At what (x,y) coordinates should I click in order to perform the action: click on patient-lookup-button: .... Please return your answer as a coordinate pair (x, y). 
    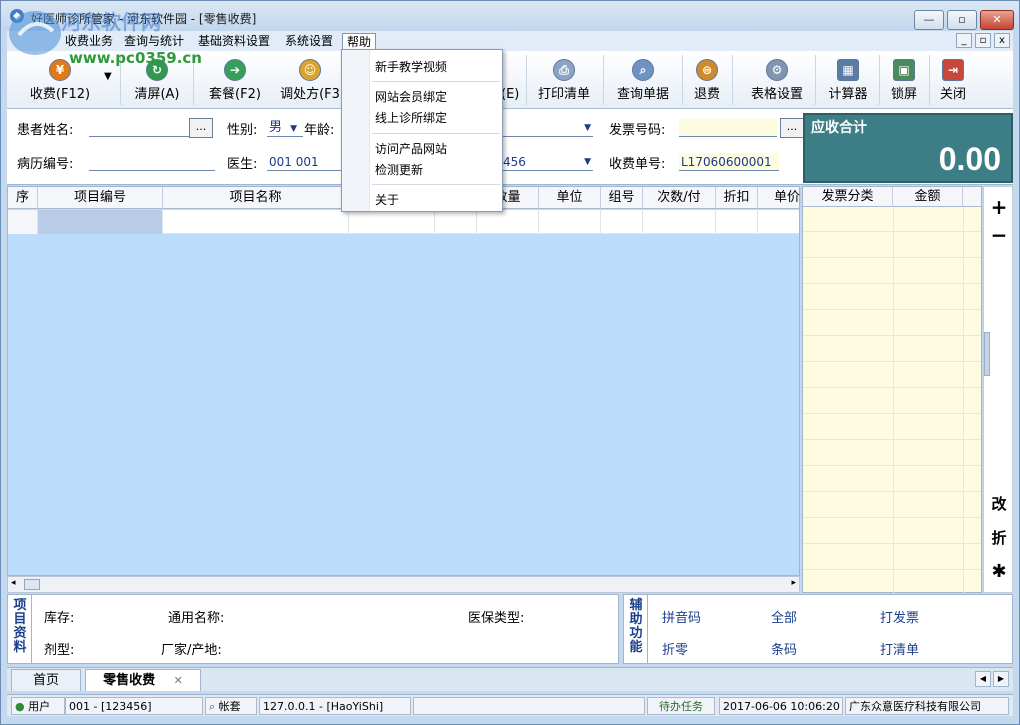
    Looking at the image, I should click on (201, 128).